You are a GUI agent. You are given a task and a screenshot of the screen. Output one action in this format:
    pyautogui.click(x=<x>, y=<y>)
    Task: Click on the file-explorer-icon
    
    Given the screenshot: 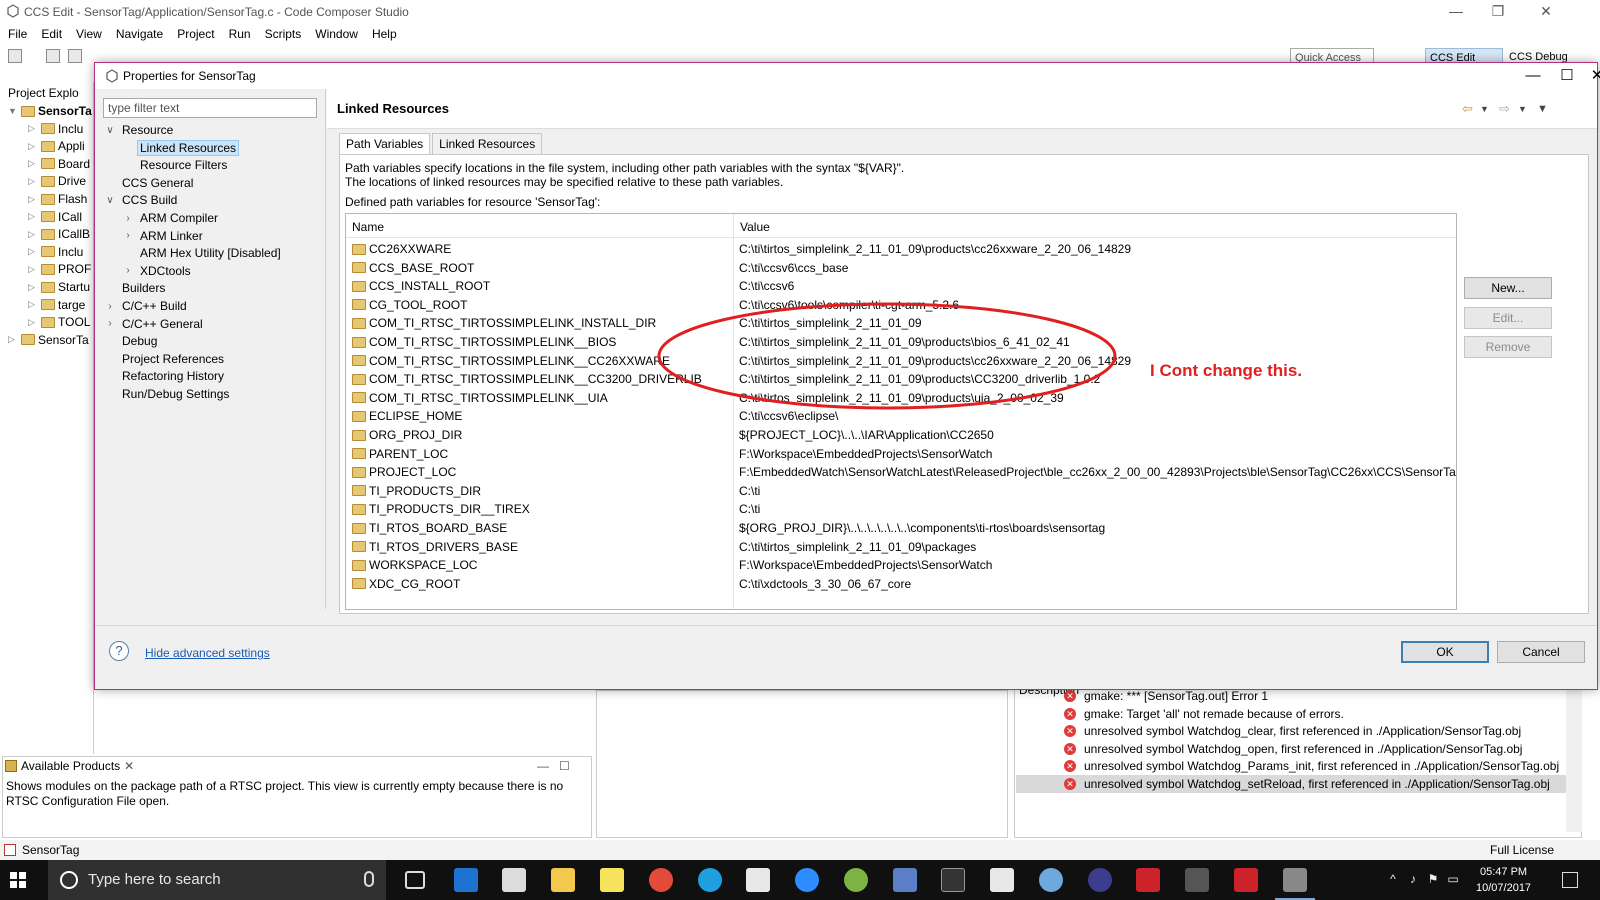 What is the action you would take?
    pyautogui.click(x=563, y=880)
    